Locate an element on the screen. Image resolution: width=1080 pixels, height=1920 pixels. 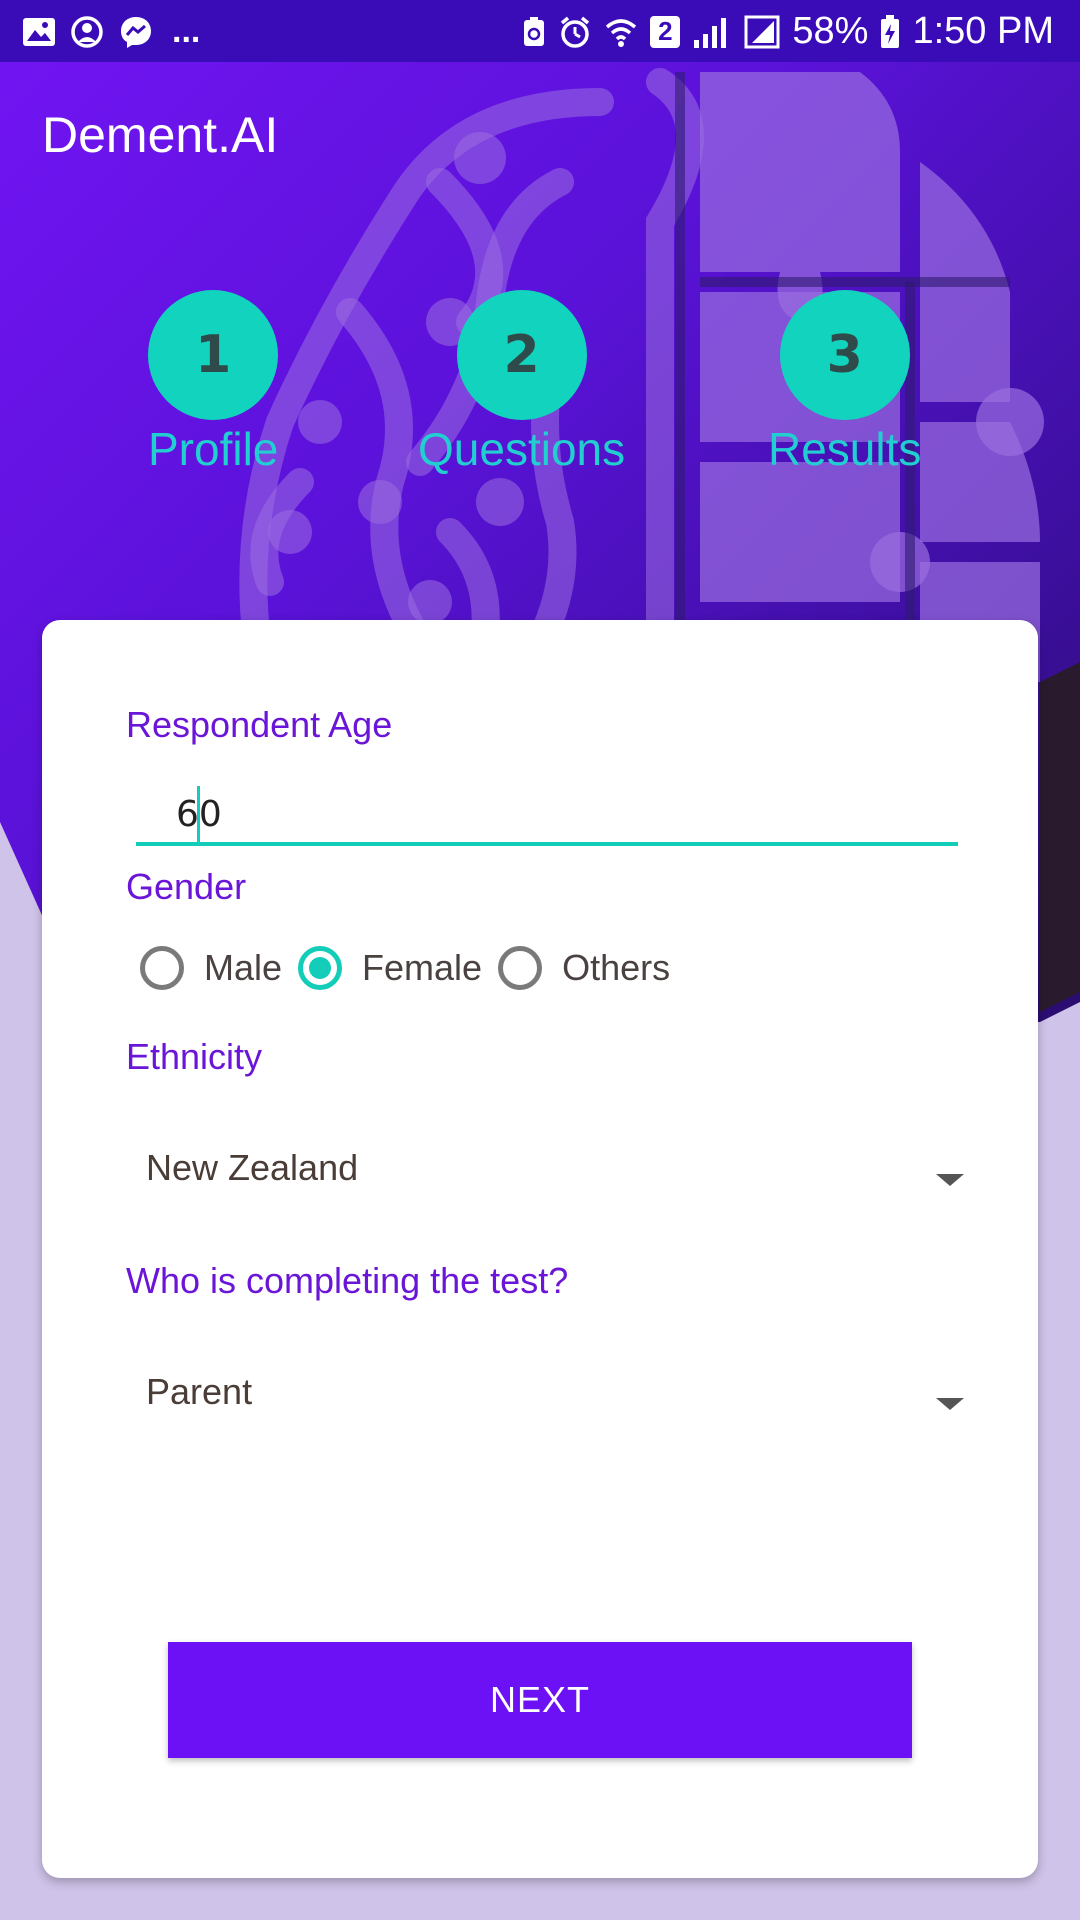
step-label: Results is located at coordinates (845, 449).